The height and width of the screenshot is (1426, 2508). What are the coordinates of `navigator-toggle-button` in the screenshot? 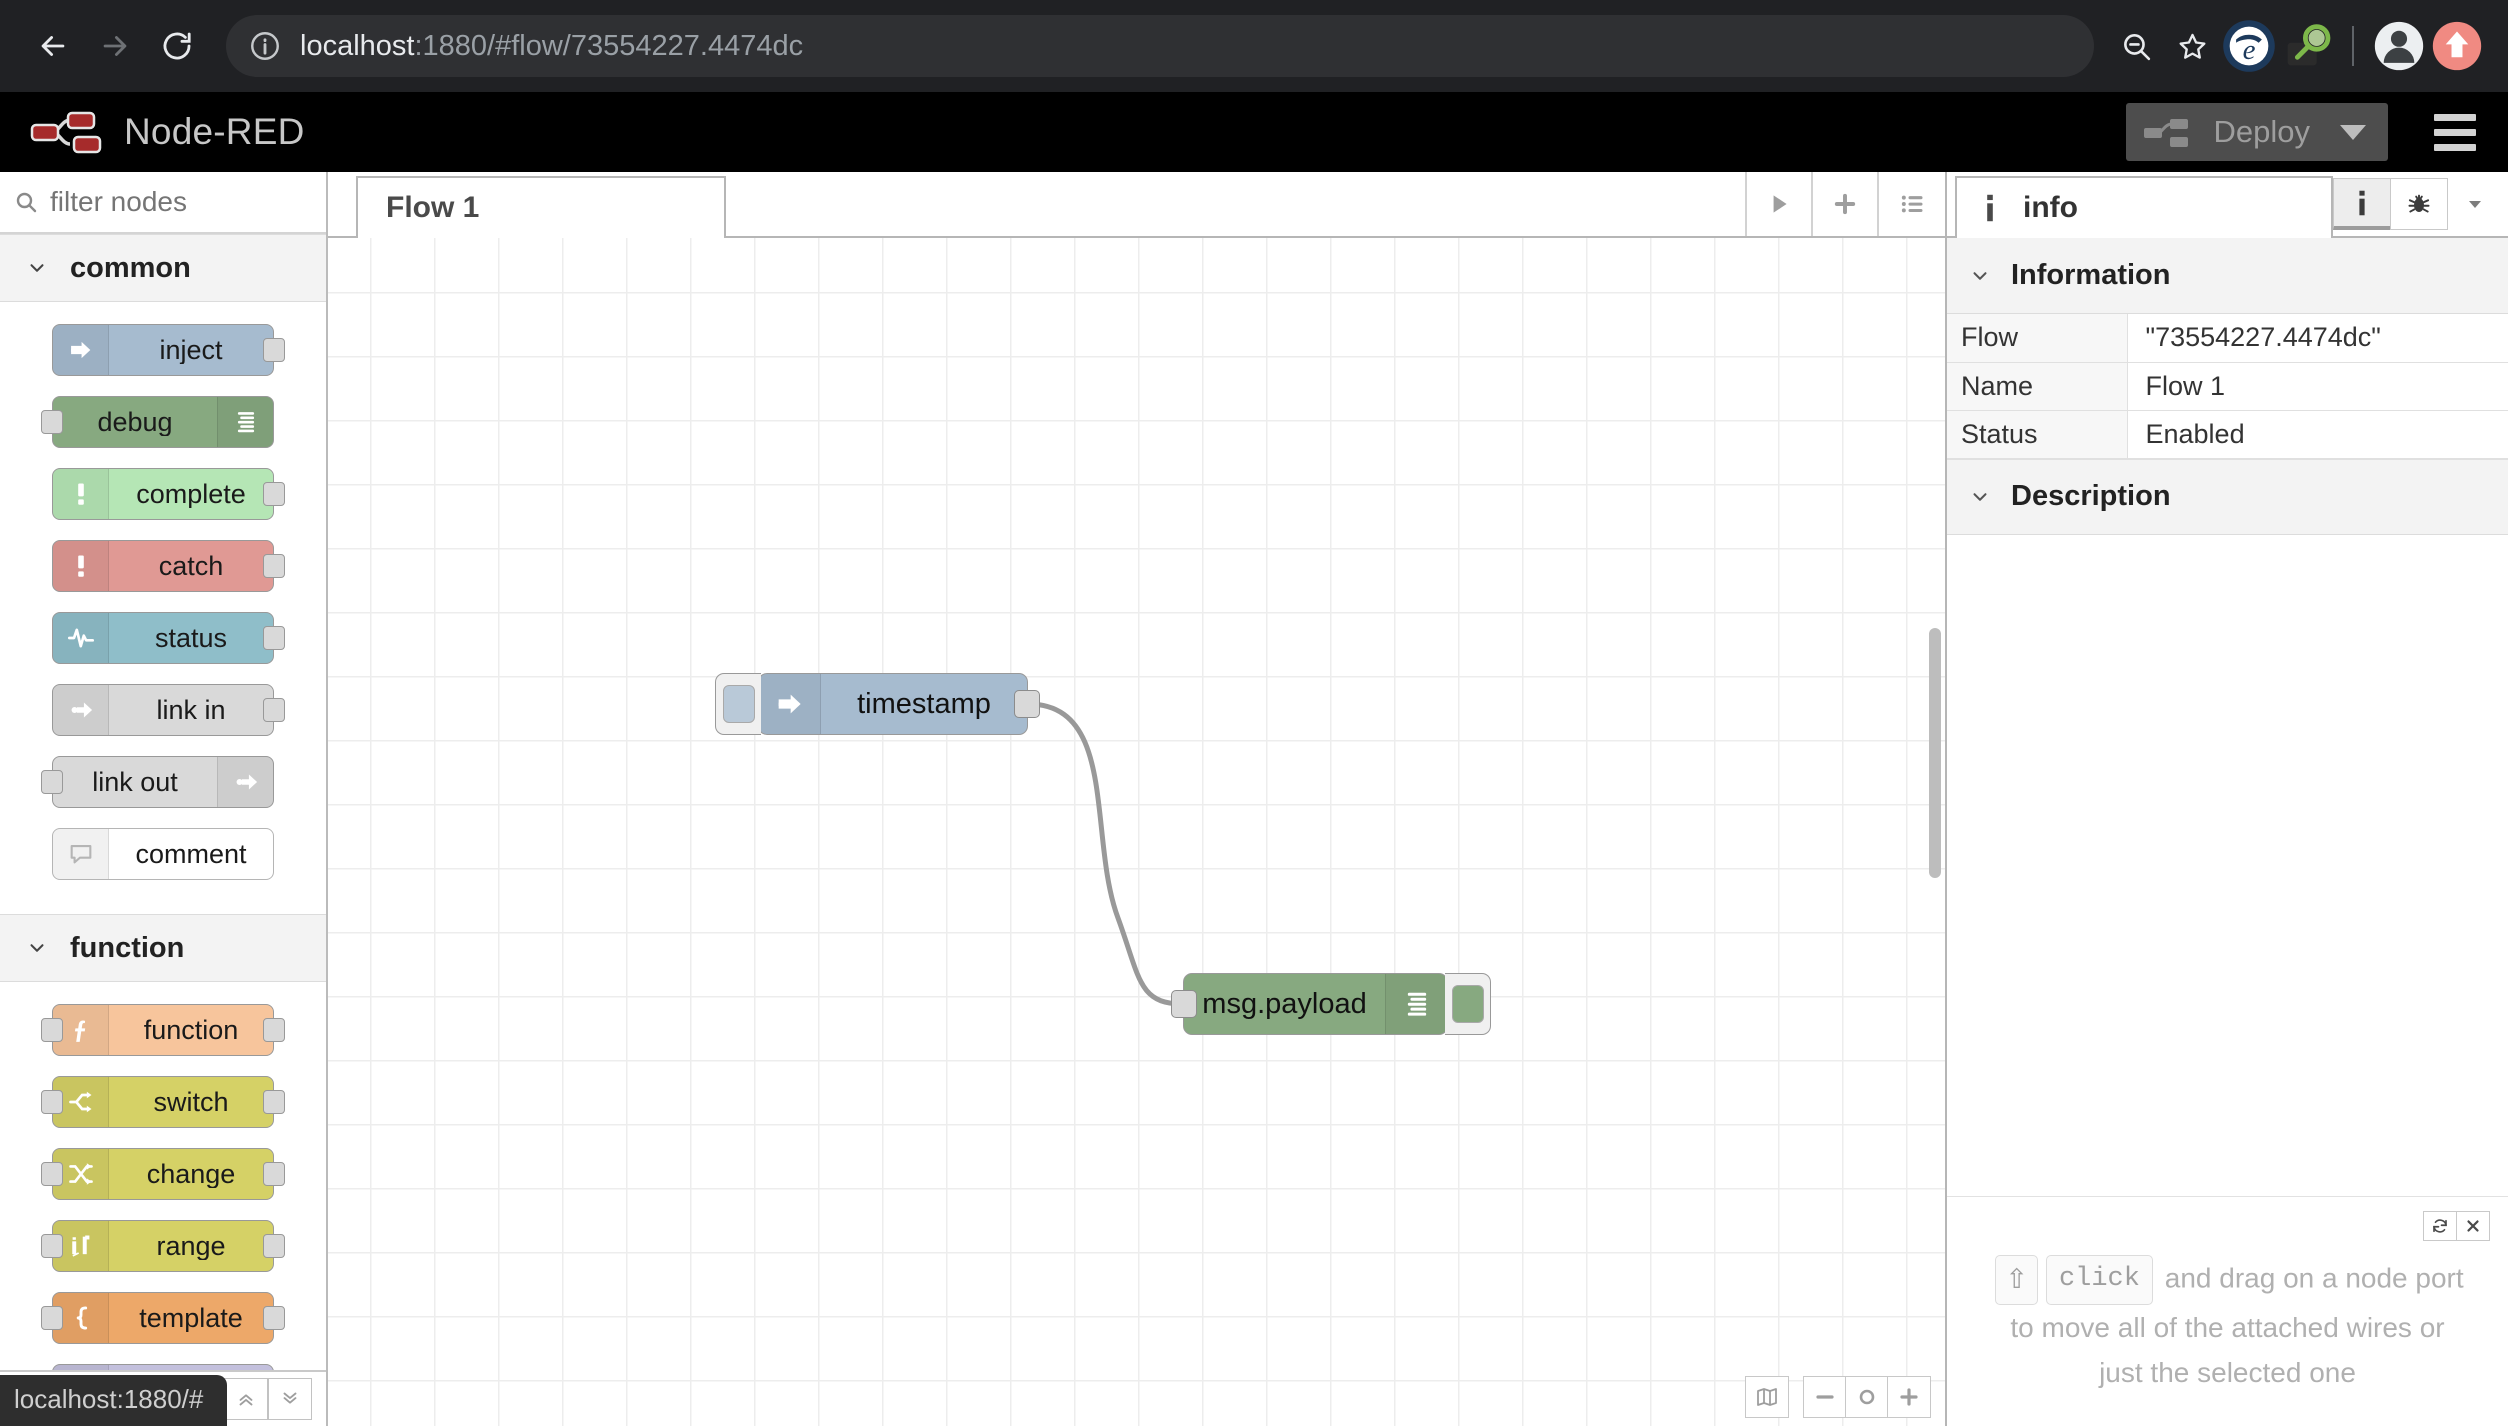 It's located at (1767, 1397).